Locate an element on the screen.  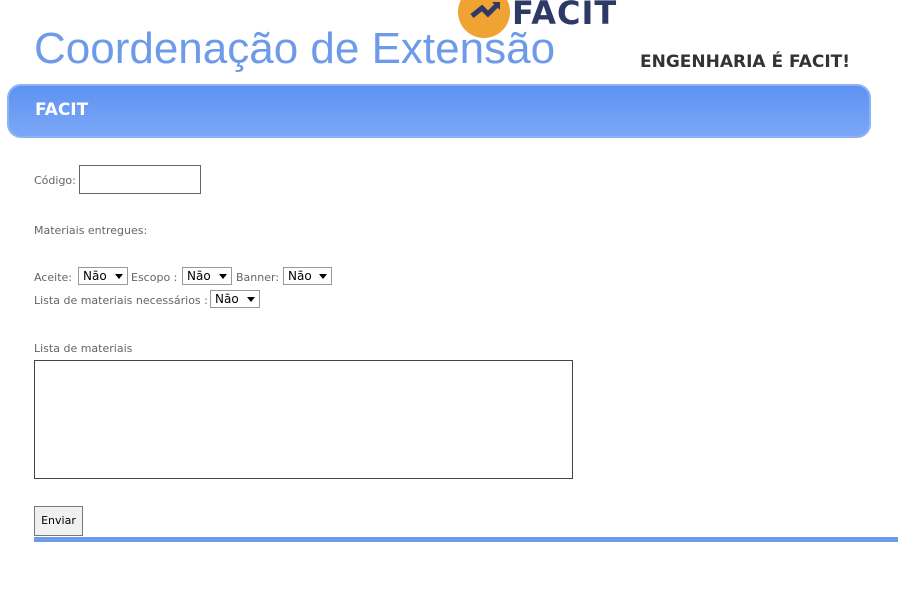
aceite-select-value: Não is located at coordinates (95, 276).